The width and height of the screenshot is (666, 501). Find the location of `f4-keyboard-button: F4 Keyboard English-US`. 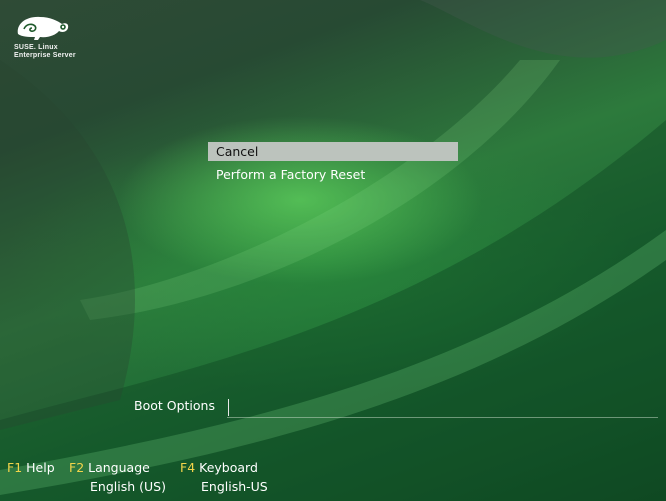

f4-keyboard-button: F4 Keyboard English-US is located at coordinates (224, 477).